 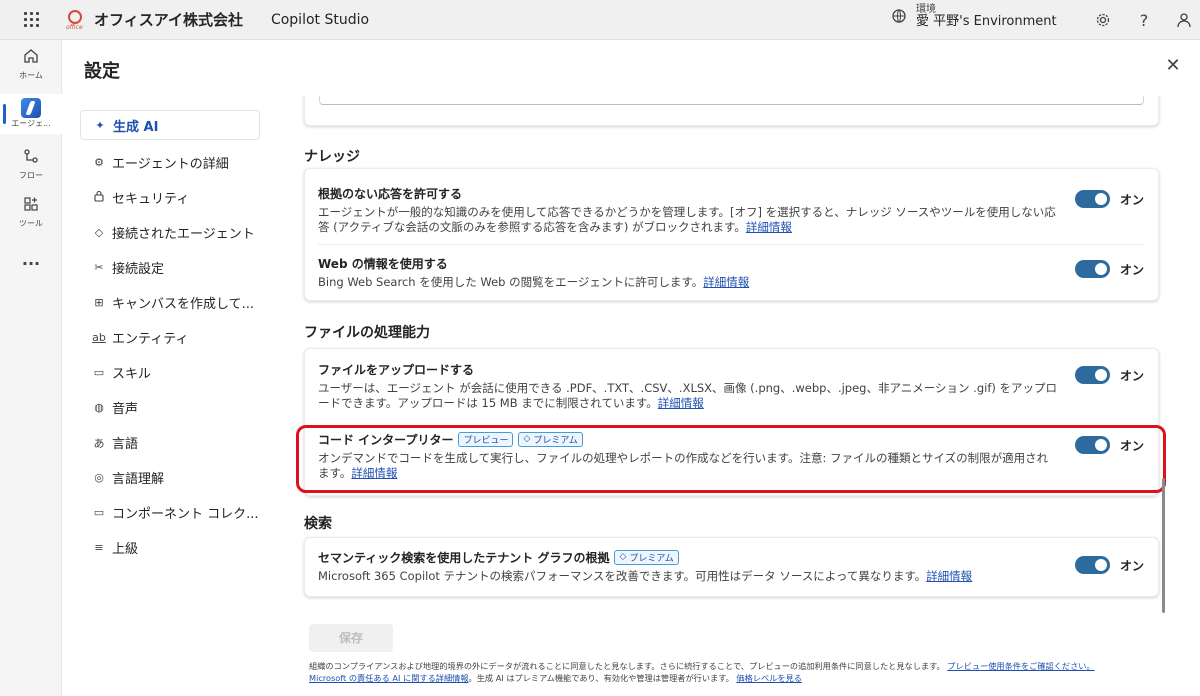 What do you see at coordinates (99, 512) in the screenshot?
I see `component-icon: ▭` at bounding box center [99, 512].